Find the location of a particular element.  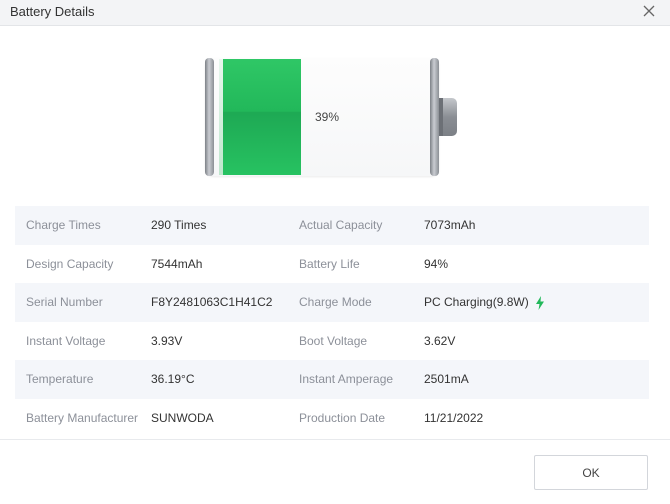

detail-label: Design Capacity is located at coordinates (70, 263).